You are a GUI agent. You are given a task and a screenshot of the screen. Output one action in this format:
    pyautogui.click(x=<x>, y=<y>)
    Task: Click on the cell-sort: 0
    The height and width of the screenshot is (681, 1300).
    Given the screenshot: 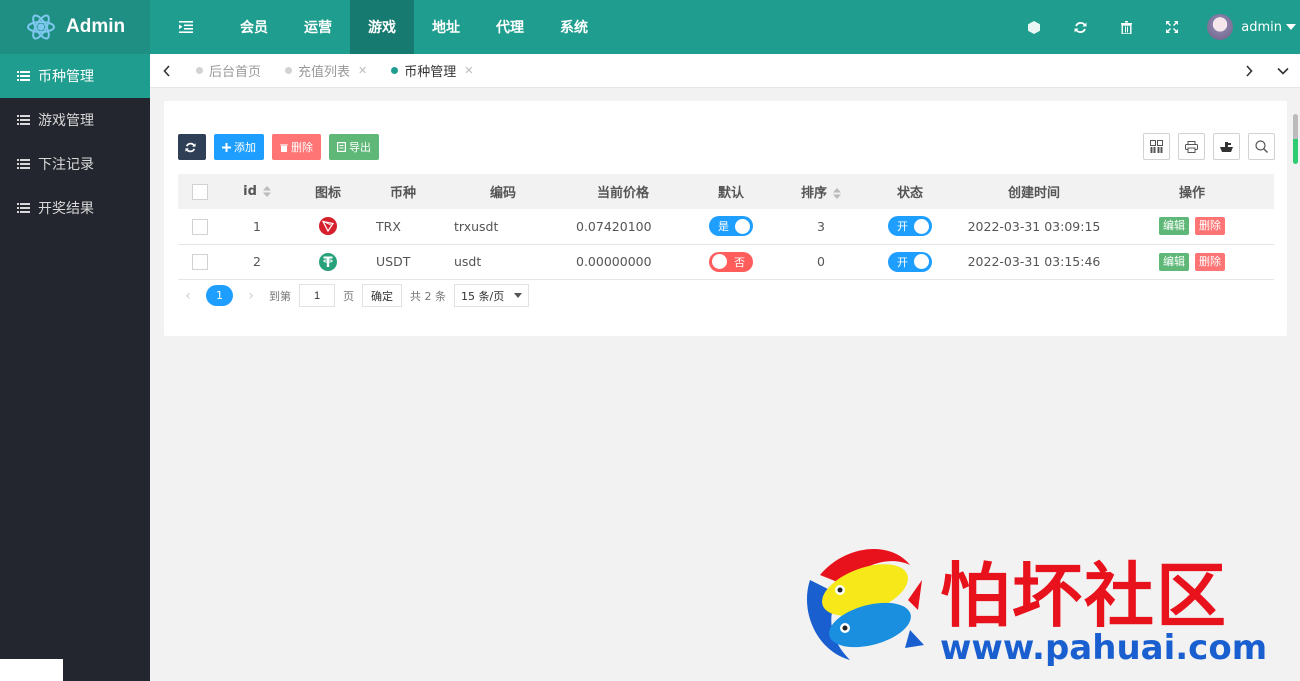 What is the action you would take?
    pyautogui.click(x=821, y=262)
    